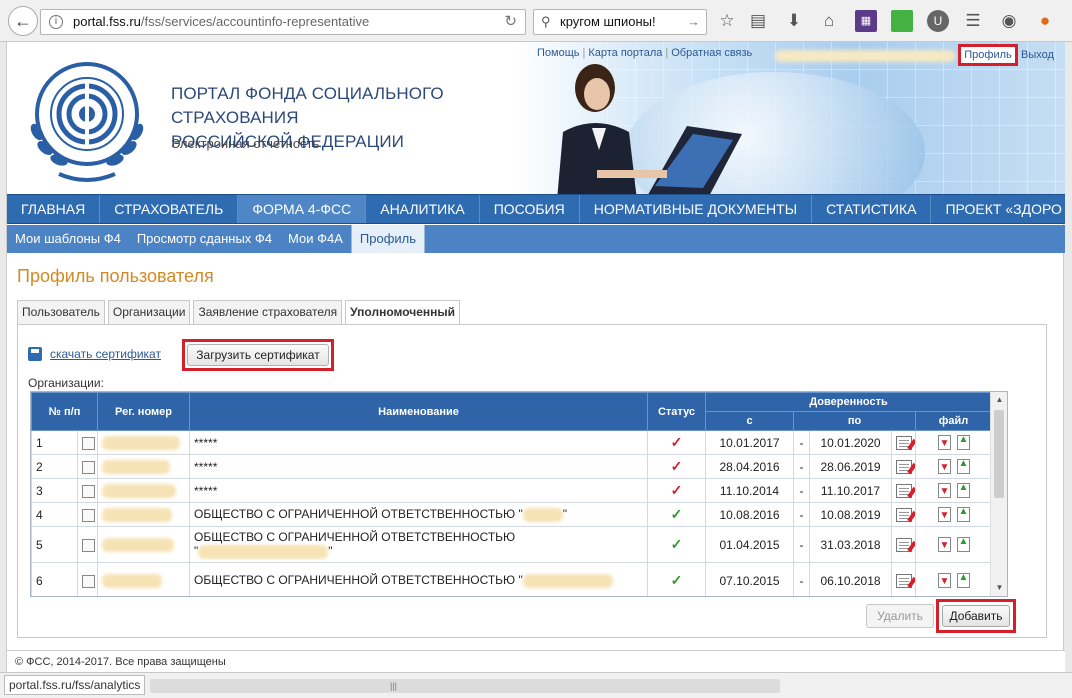  What do you see at coordinates (999, 588) in the screenshot?
I see `scroll-down-arrow-icon: ▼` at bounding box center [999, 588].